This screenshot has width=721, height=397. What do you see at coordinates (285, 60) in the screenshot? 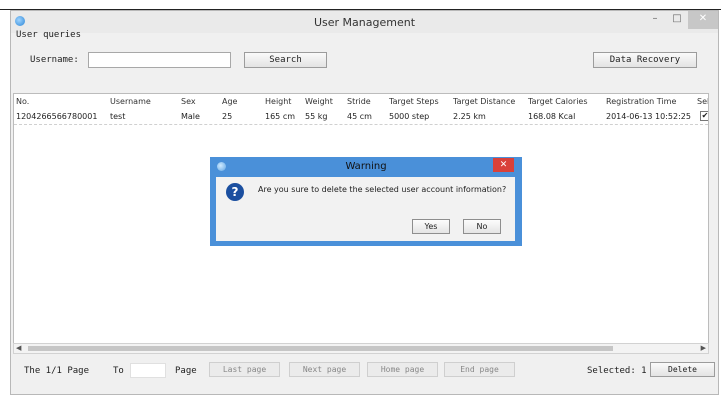
I see `search-button: Search` at bounding box center [285, 60].